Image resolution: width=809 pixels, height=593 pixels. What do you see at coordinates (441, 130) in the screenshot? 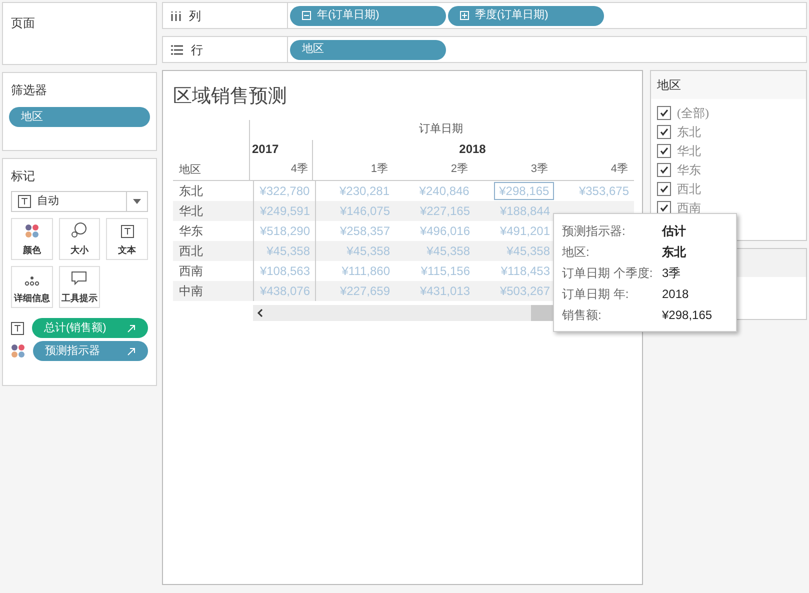
I see `column-header: 订单日期` at bounding box center [441, 130].